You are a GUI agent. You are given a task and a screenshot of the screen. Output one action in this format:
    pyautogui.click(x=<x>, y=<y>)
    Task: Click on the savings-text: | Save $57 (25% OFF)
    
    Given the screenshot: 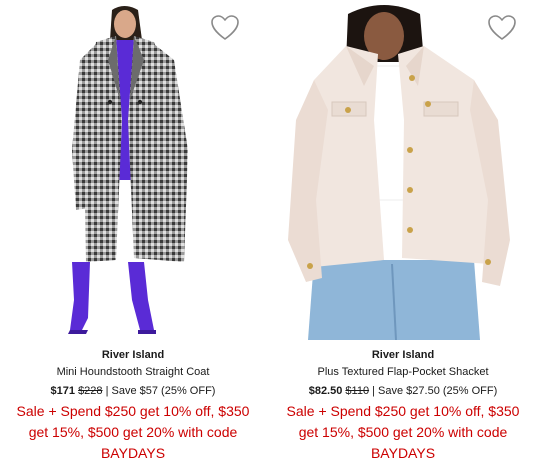 What is the action you would take?
    pyautogui.click(x=160, y=391)
    